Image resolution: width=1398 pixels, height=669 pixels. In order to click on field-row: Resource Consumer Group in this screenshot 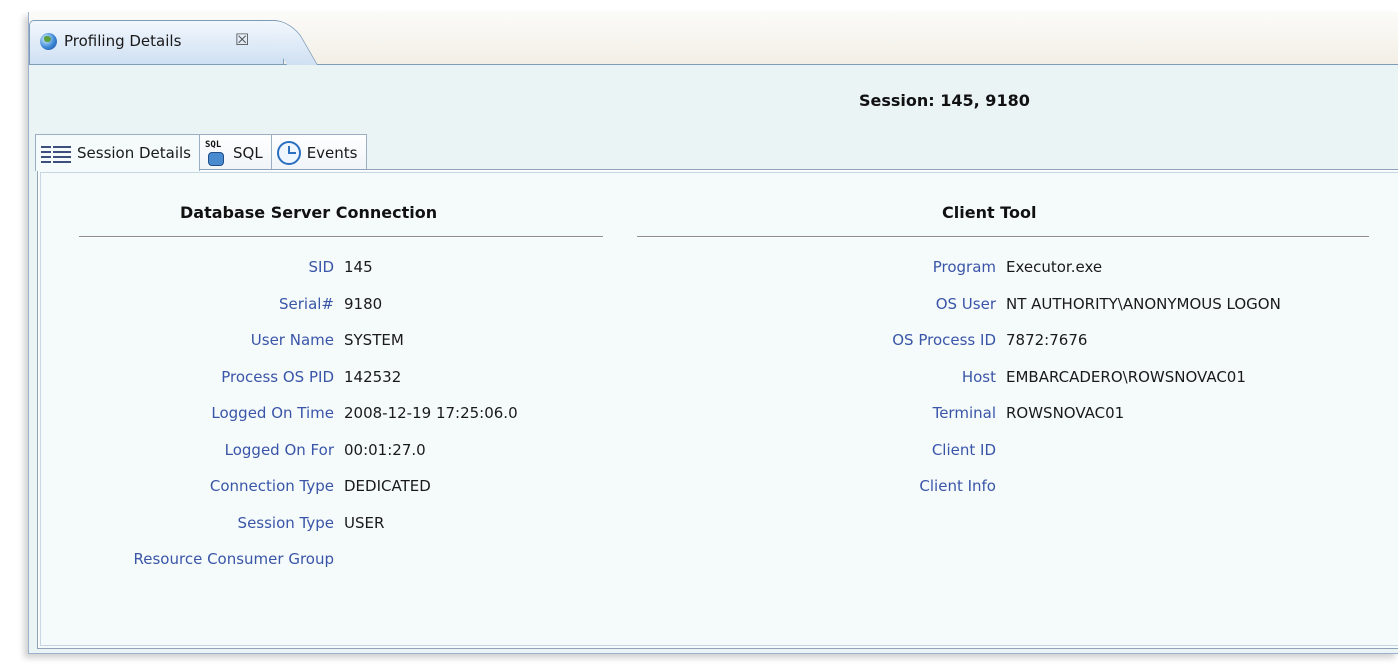, I will do `click(719, 561)`.